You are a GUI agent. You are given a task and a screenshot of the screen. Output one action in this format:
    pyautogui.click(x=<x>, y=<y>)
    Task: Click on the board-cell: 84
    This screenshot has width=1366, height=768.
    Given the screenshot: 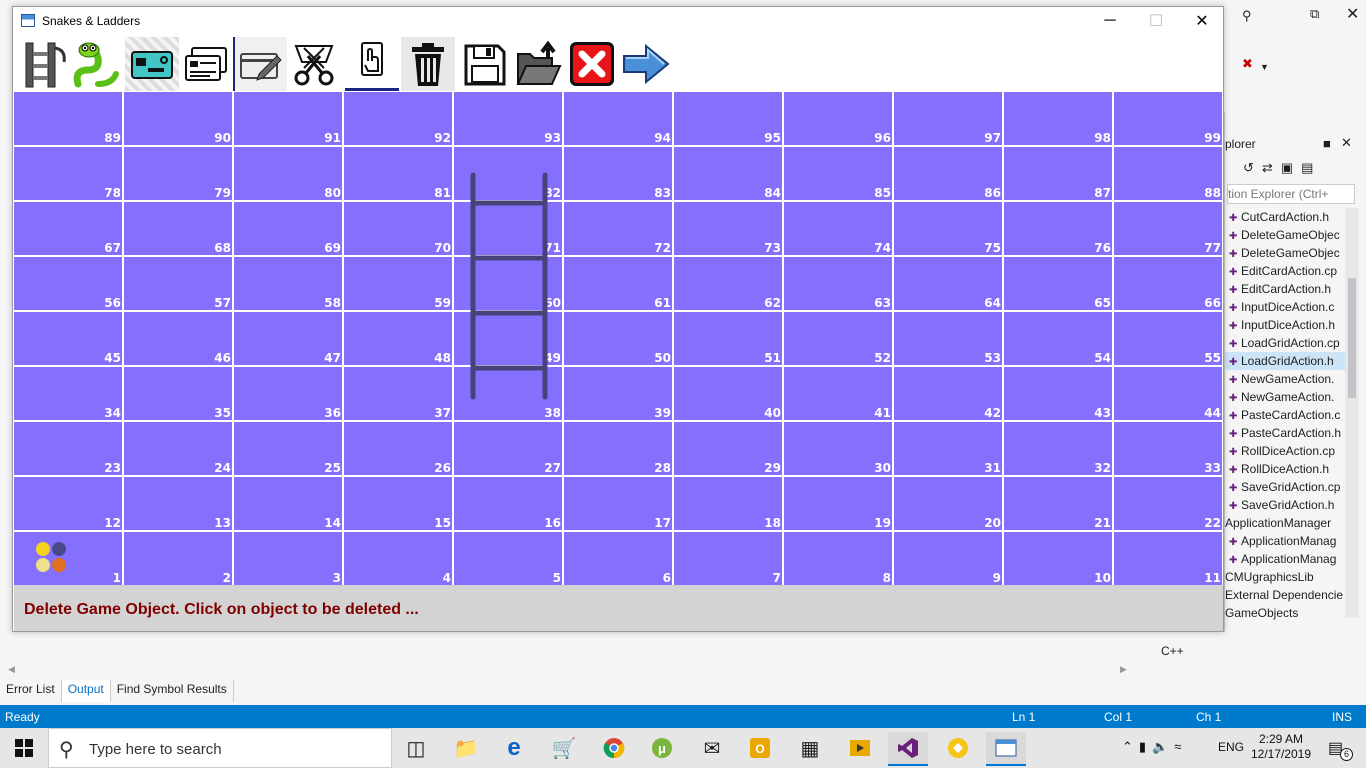 What is the action you would take?
    pyautogui.click(x=728, y=173)
    